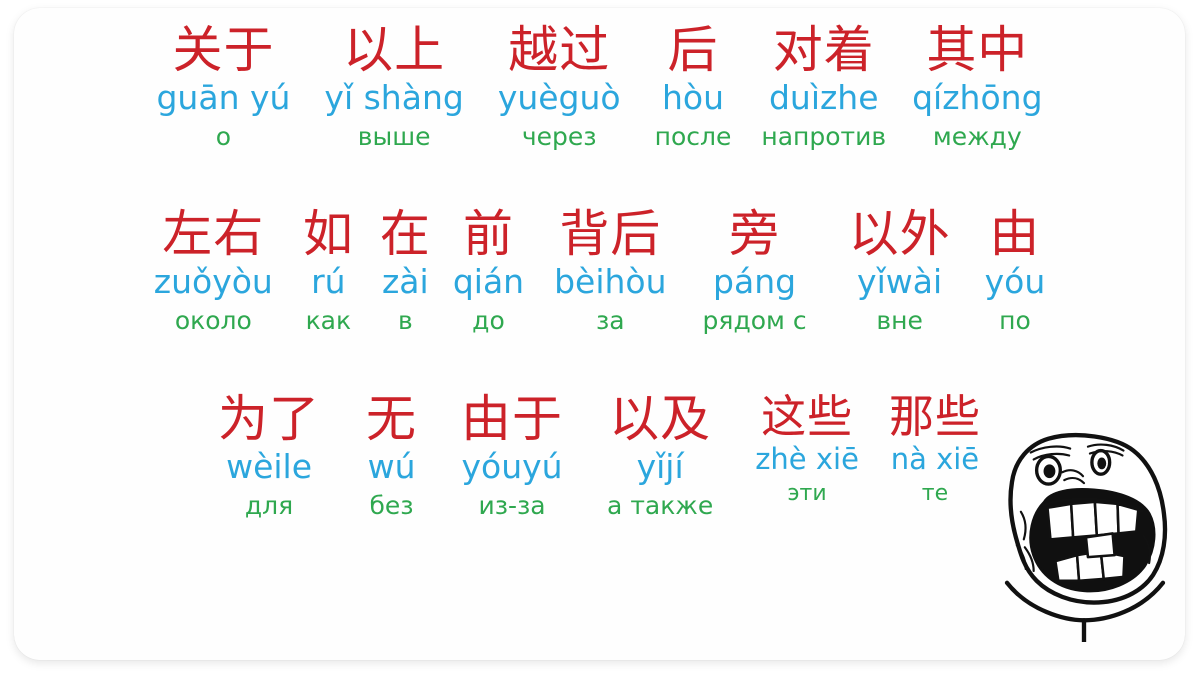 The height and width of the screenshot is (680, 1199). What do you see at coordinates (660, 466) in the screenshot?
I see `pinyin-text: yǐjí` at bounding box center [660, 466].